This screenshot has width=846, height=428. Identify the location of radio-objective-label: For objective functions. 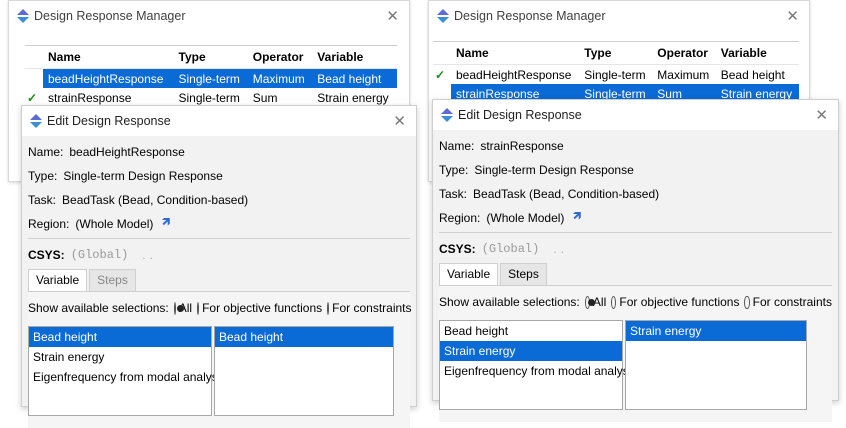
(679, 302).